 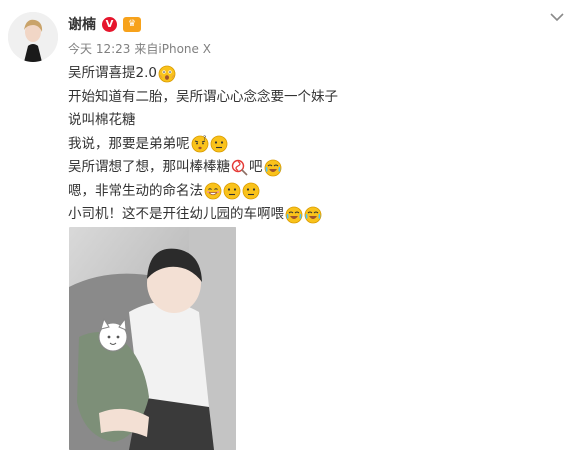 I want to click on line-text-tail: 吧, so click(x=256, y=167).